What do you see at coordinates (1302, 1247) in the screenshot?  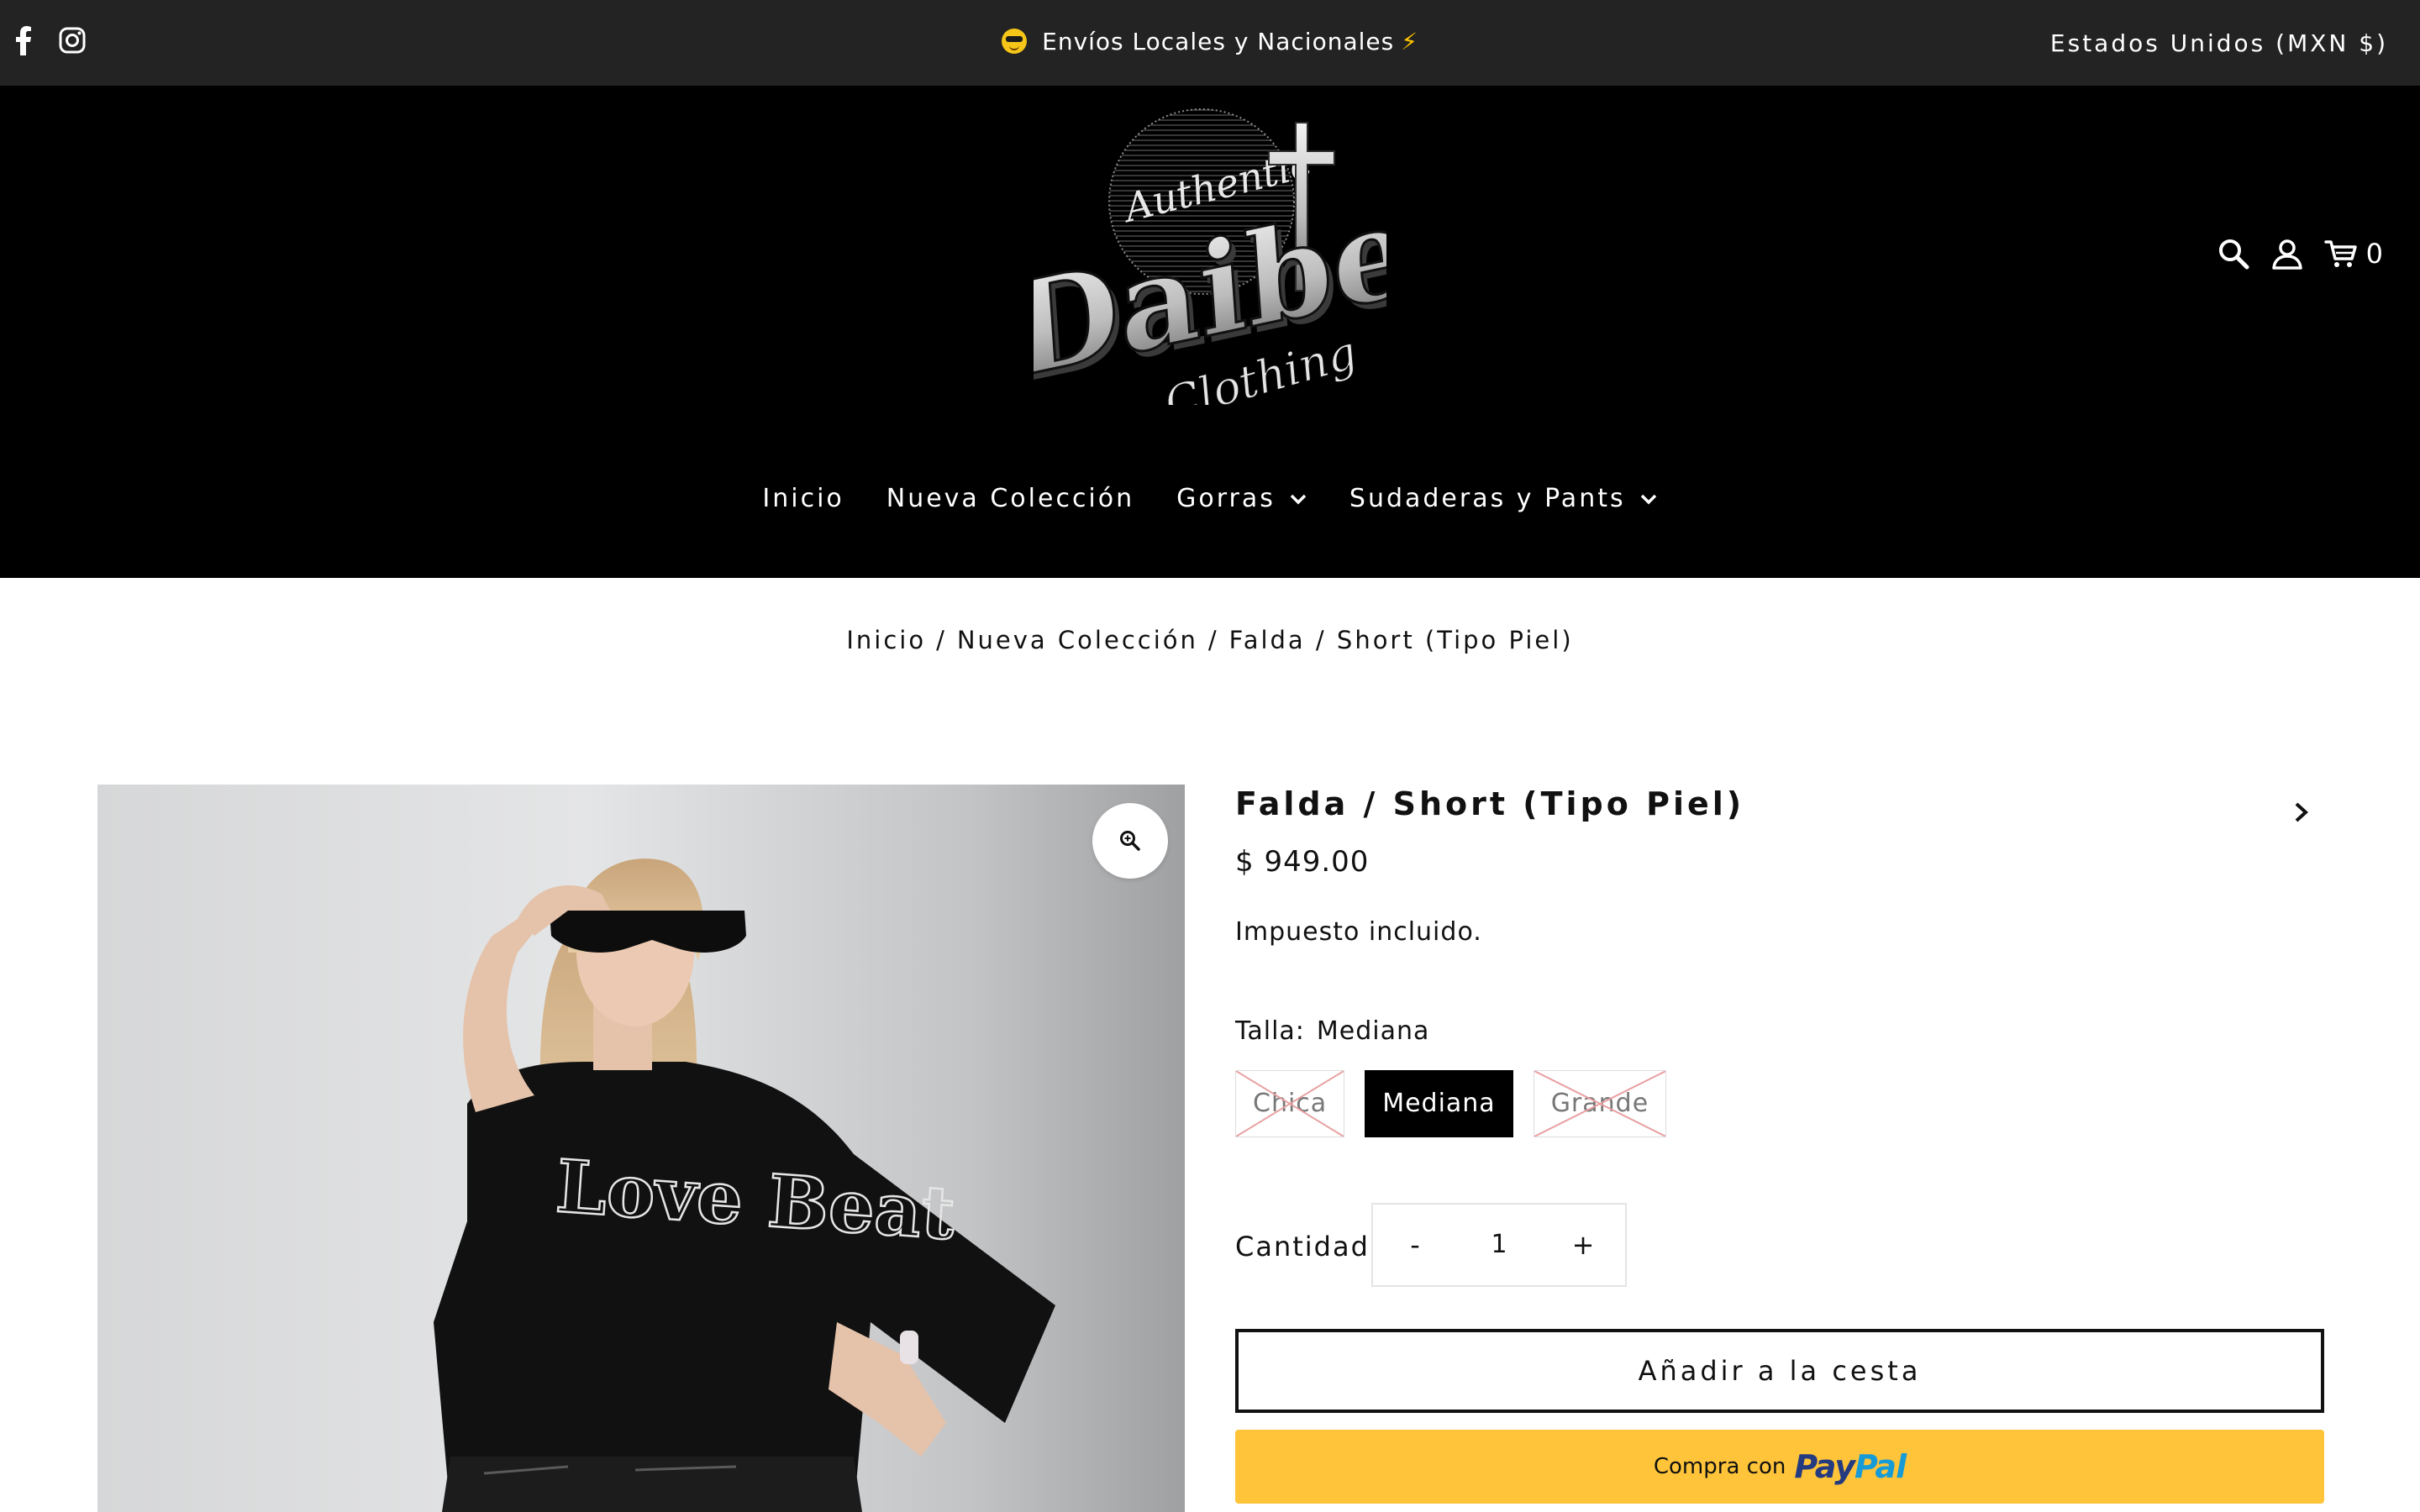 I see `quantity-label: Cantidad` at bounding box center [1302, 1247].